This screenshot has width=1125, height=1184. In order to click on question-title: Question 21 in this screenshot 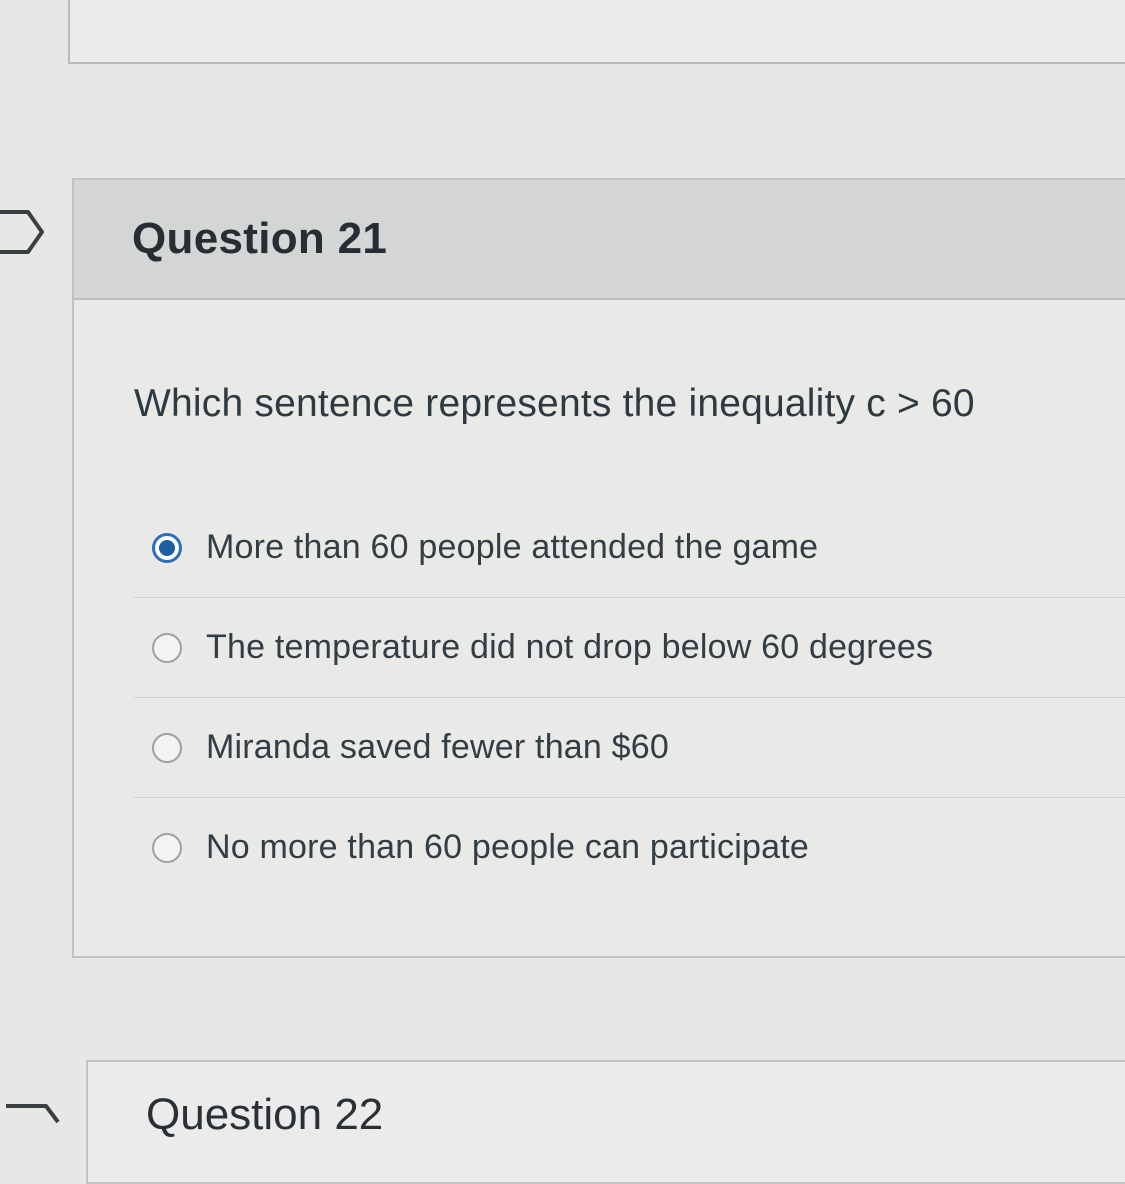, I will do `click(260, 238)`.